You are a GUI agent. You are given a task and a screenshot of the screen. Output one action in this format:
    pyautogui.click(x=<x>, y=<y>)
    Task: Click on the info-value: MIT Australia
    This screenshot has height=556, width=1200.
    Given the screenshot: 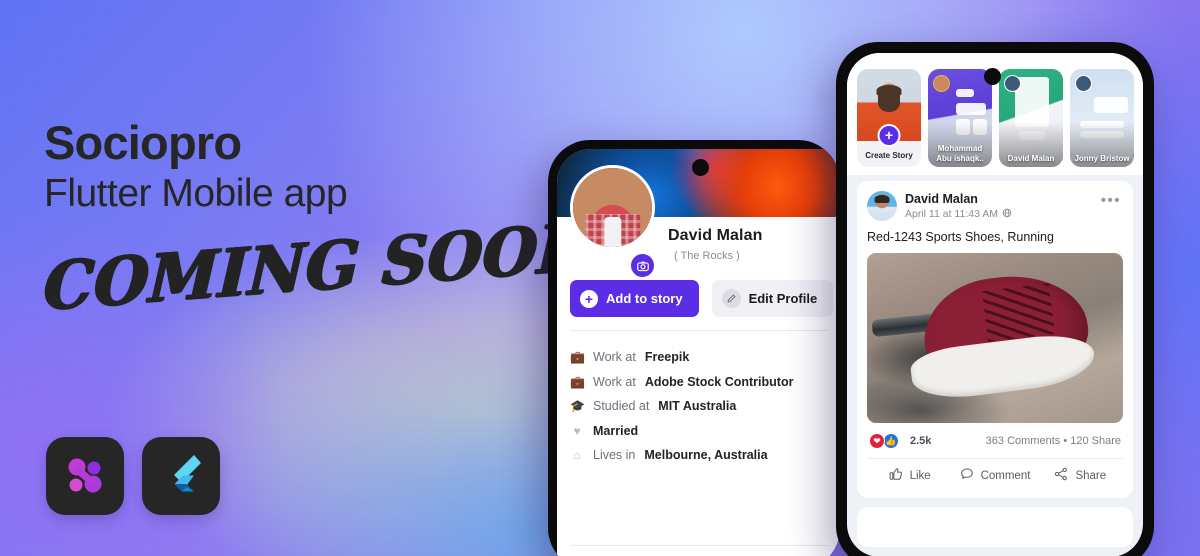 What is the action you would take?
    pyautogui.click(x=697, y=406)
    